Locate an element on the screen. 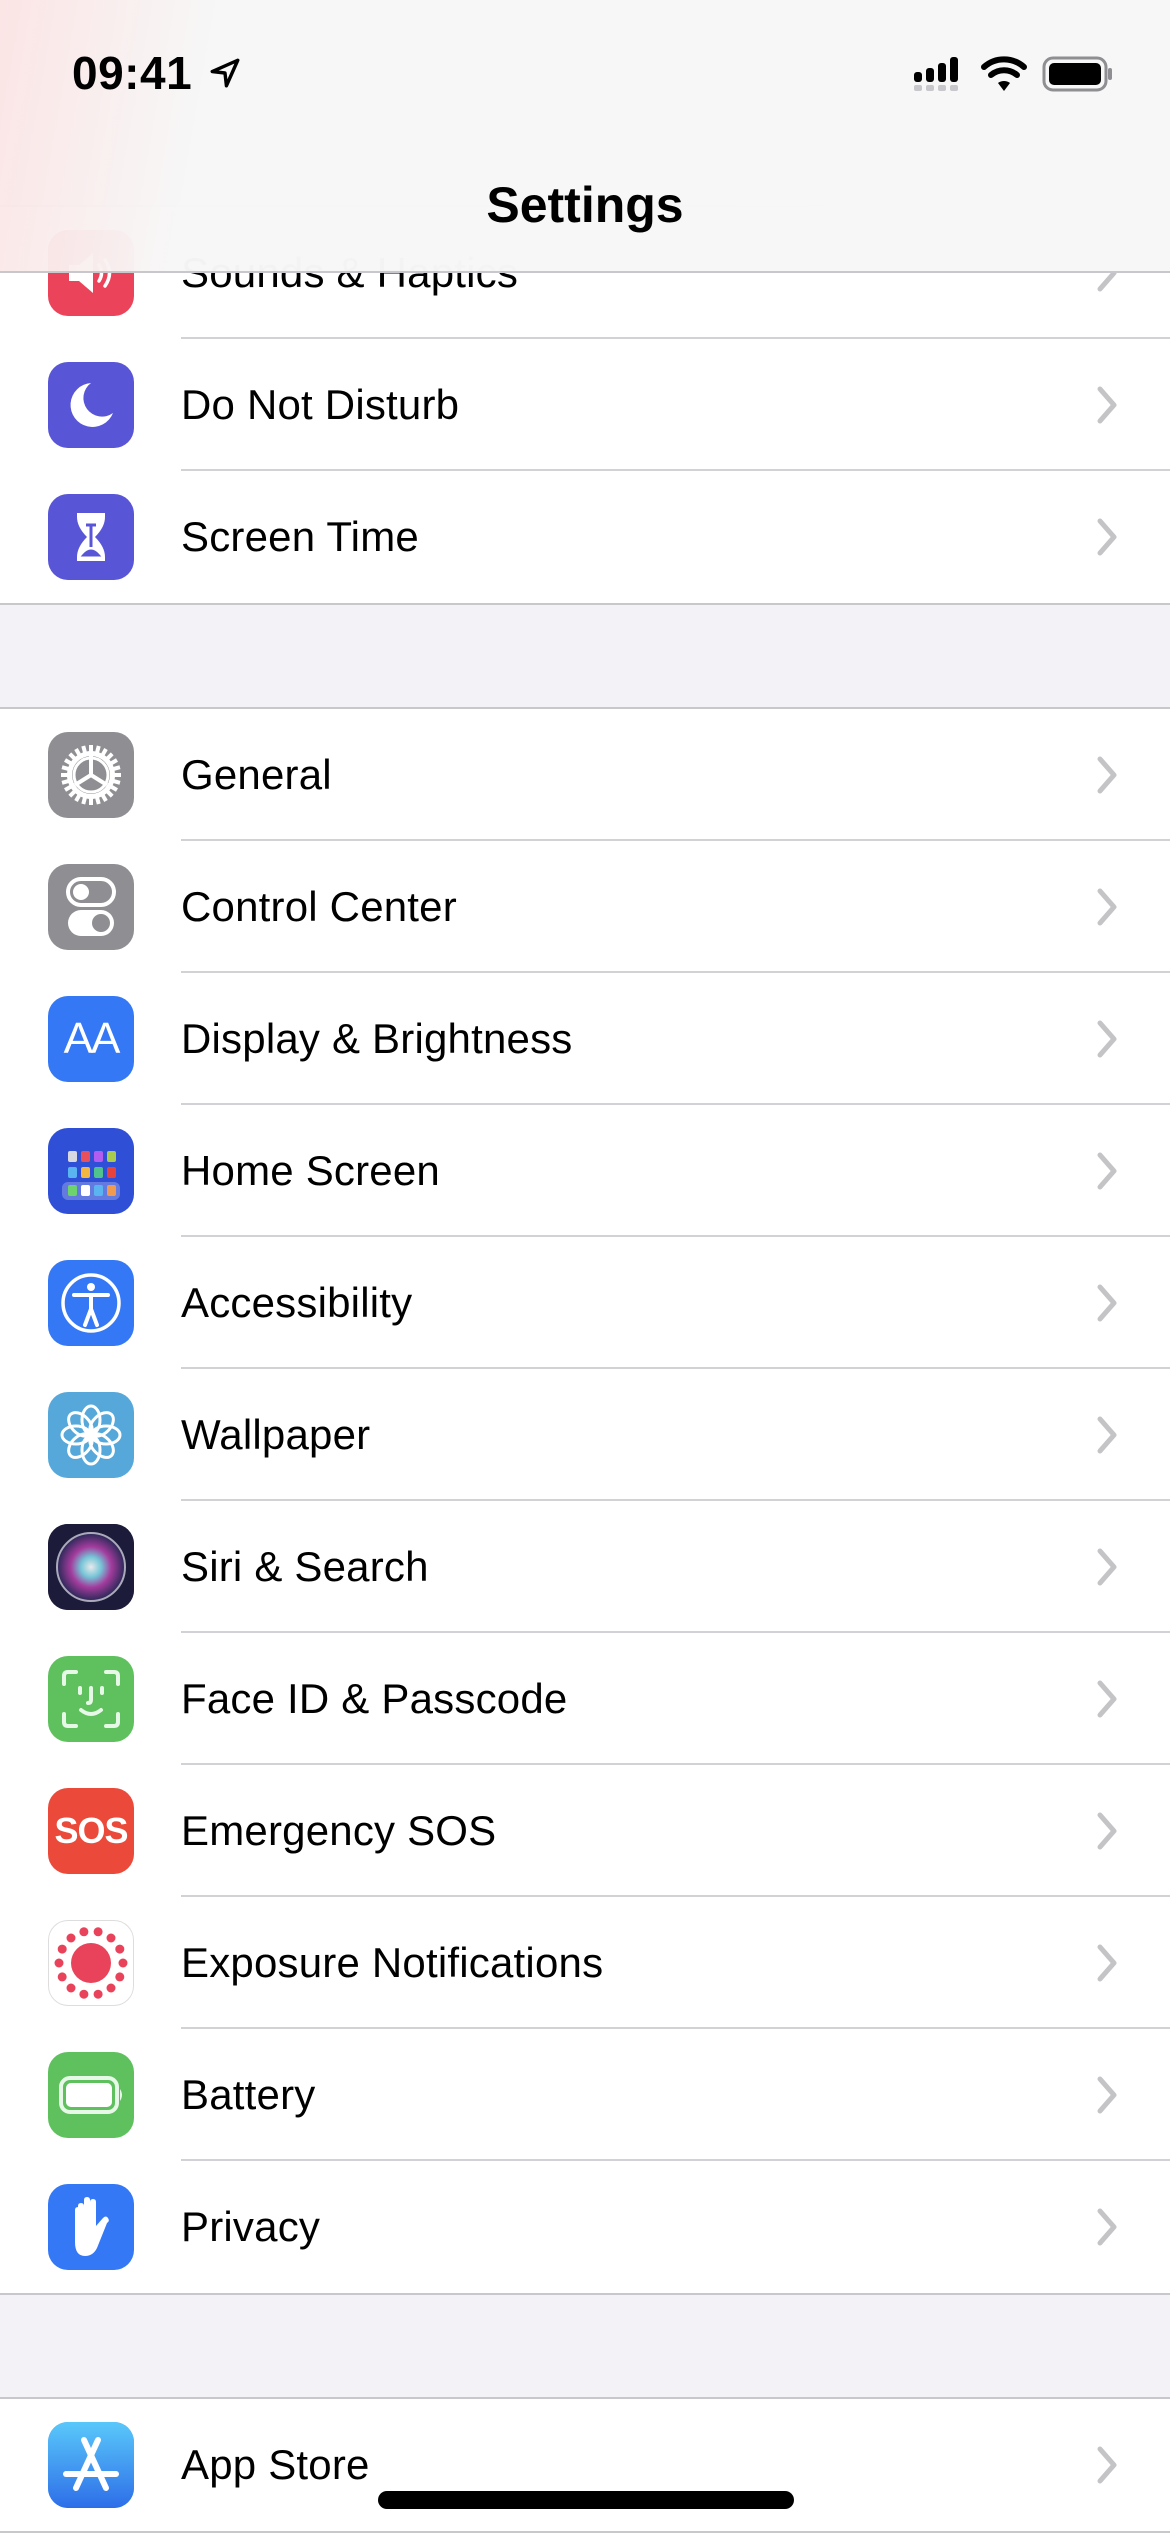 The image size is (1170, 2533). settings-row-label: Do Not Disturb is located at coordinates (320, 404).